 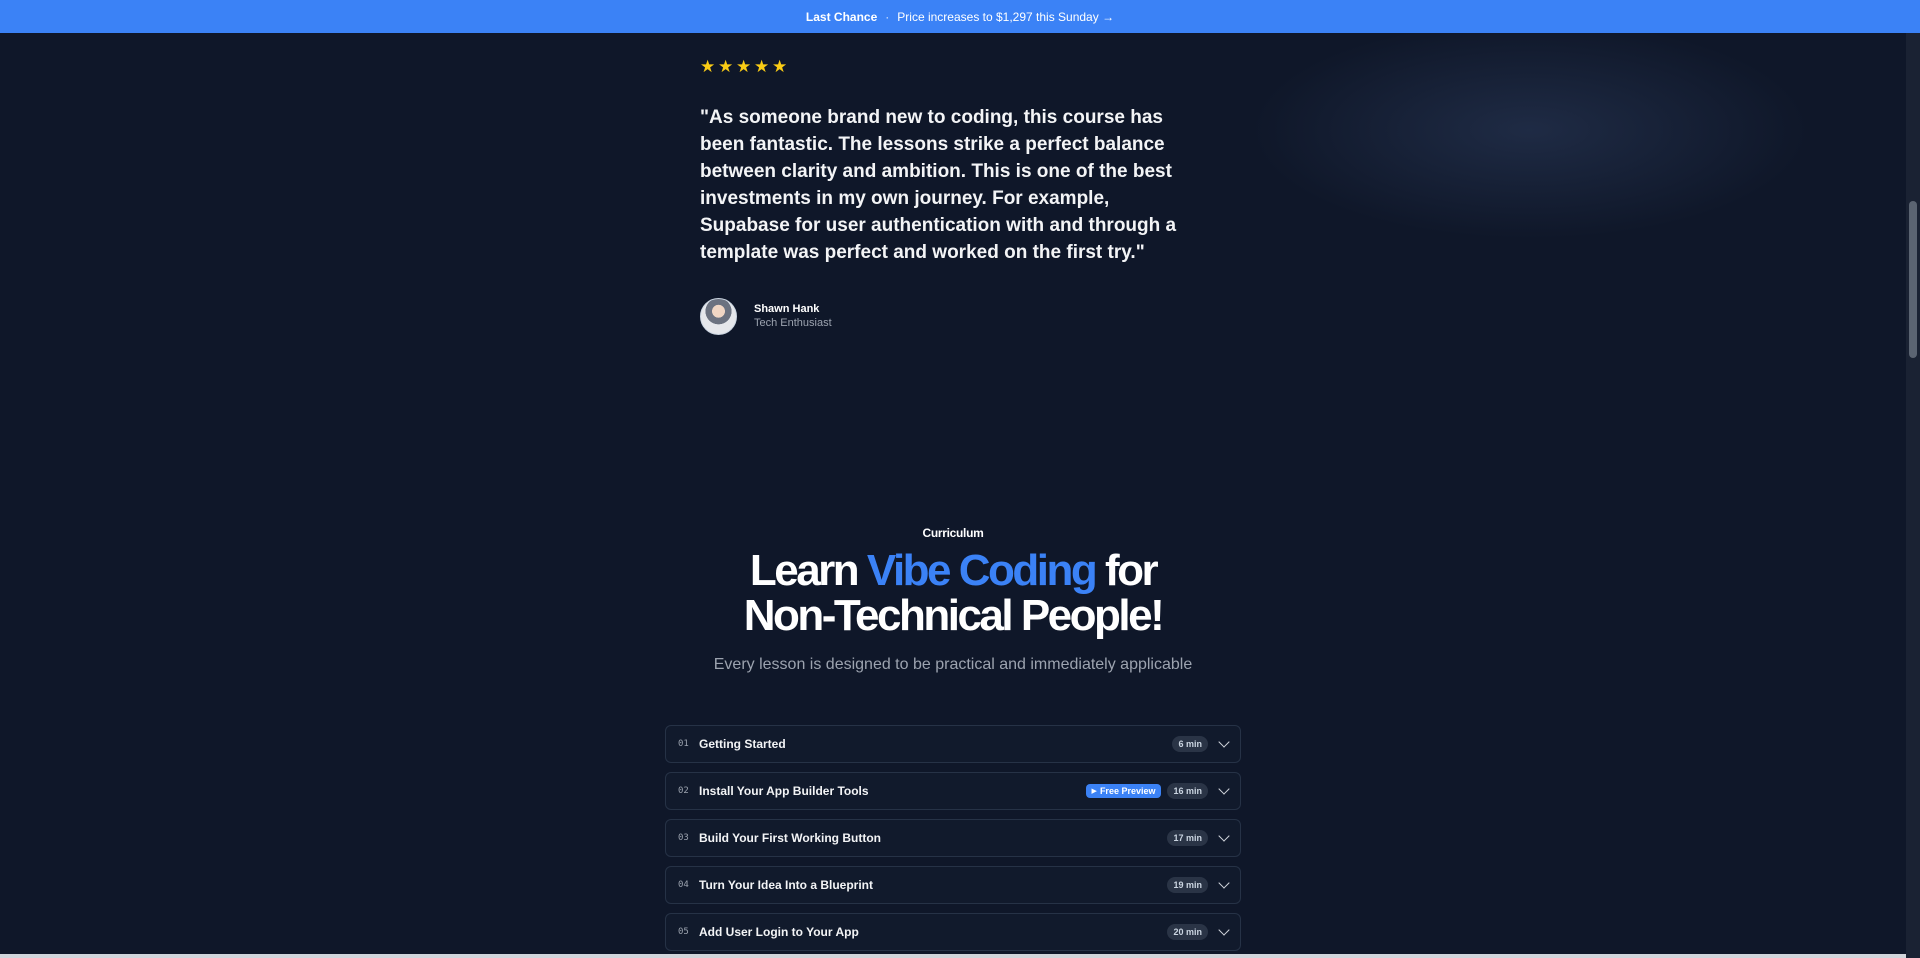 What do you see at coordinates (786, 885) in the screenshot?
I see `lesson-title: Turn Your Idea Into a Blueprint` at bounding box center [786, 885].